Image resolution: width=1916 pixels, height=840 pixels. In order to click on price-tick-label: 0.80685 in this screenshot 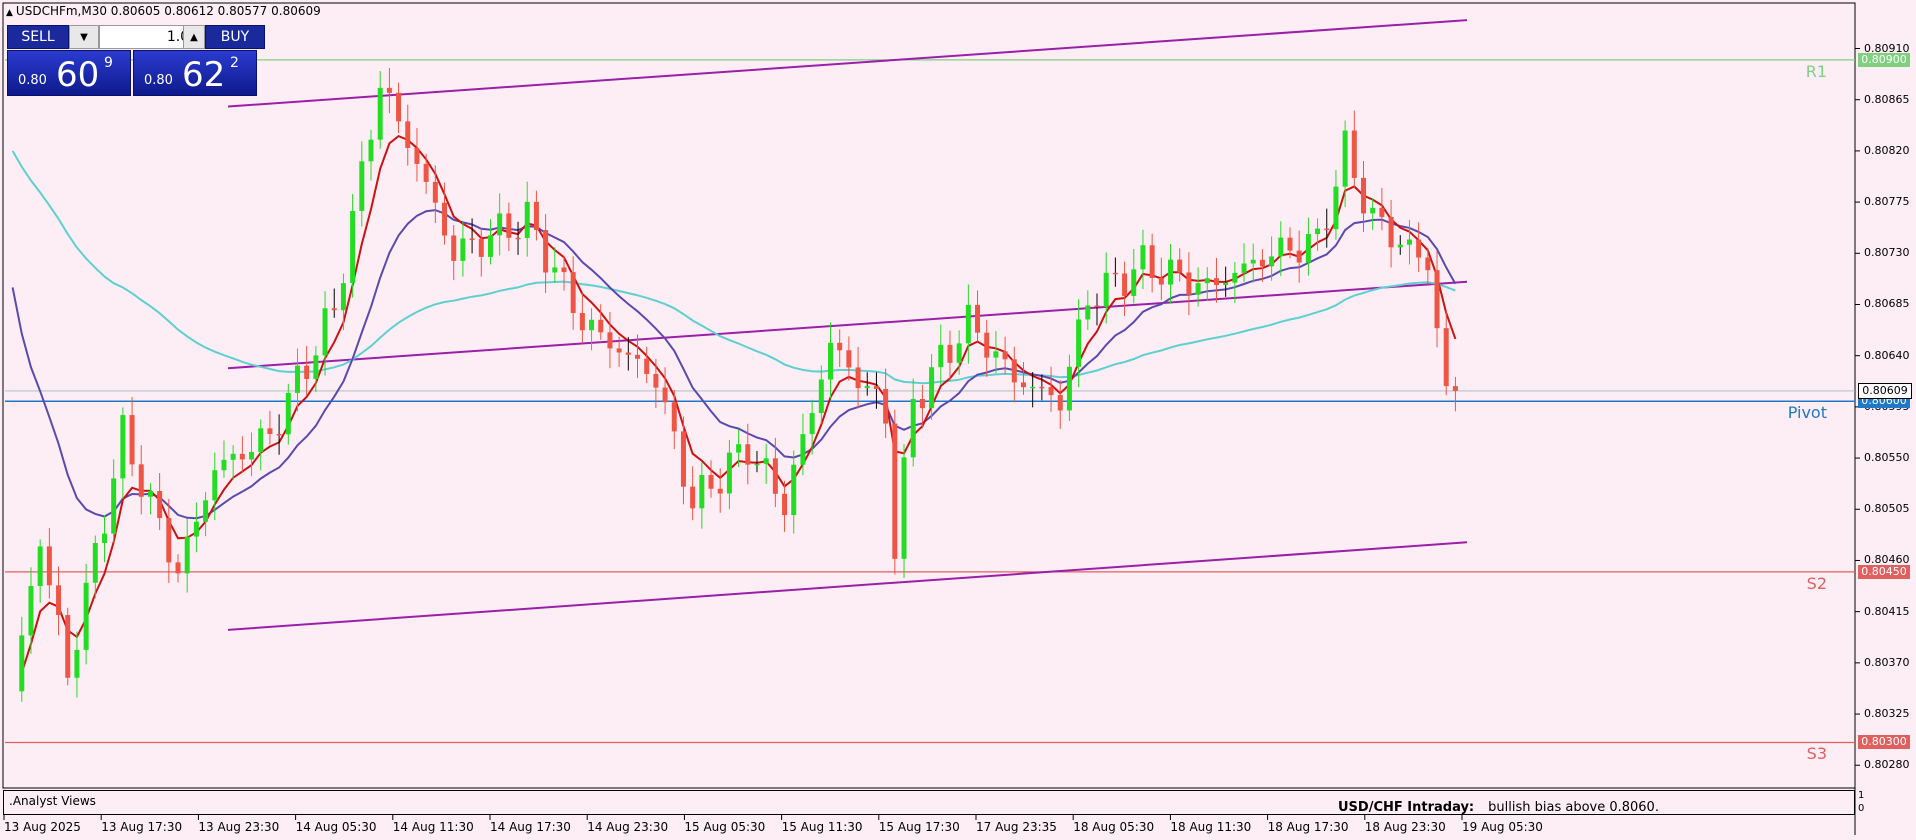, I will do `click(1887, 304)`.